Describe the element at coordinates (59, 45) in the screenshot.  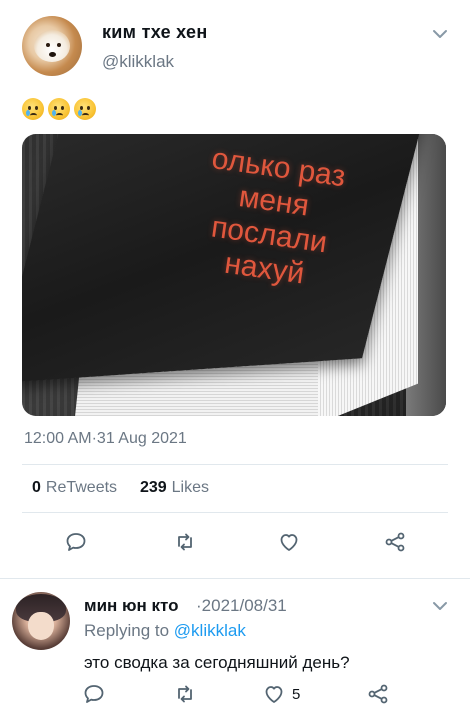
I see `dog-eye-right` at that location.